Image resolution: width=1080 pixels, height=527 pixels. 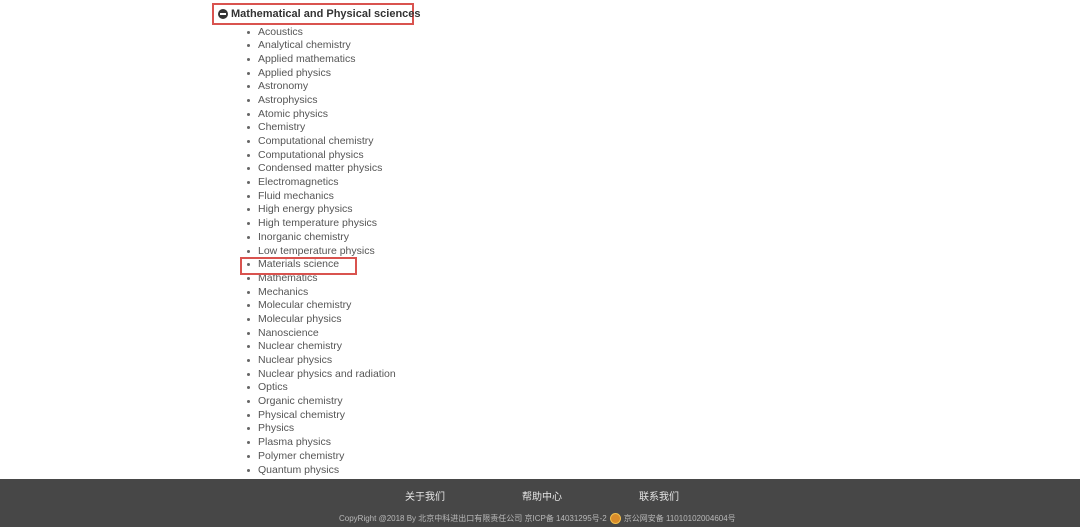 What do you see at coordinates (301, 415) in the screenshot?
I see `subject-label: Physical chemistry` at bounding box center [301, 415].